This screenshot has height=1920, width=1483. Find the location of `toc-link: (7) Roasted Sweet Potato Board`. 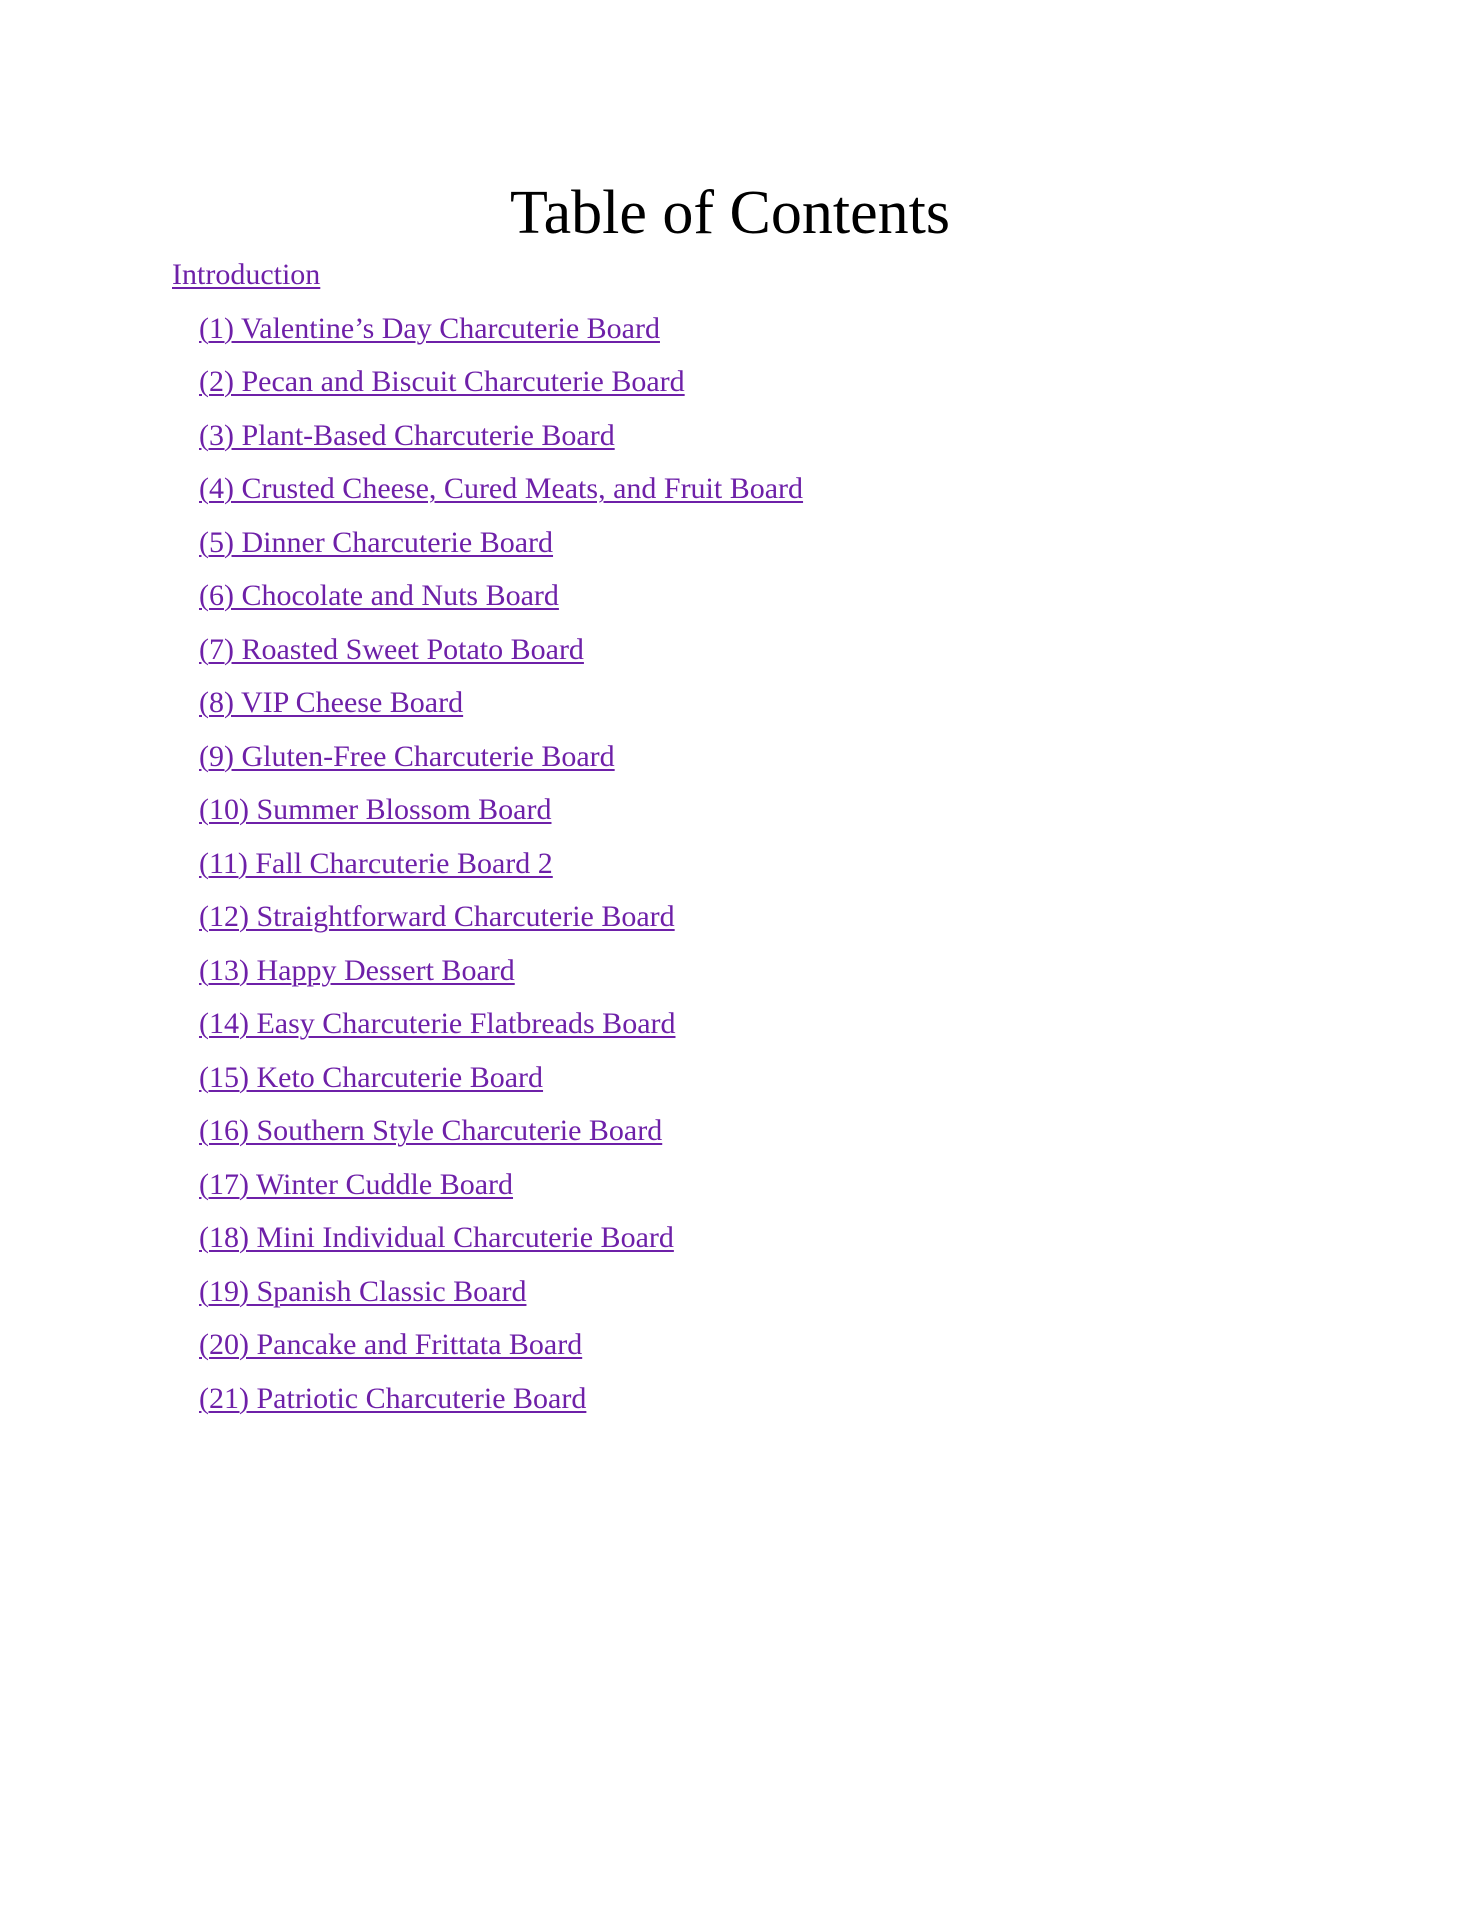

toc-link: (7) Roasted Sweet Potato Board is located at coordinates (391, 649).